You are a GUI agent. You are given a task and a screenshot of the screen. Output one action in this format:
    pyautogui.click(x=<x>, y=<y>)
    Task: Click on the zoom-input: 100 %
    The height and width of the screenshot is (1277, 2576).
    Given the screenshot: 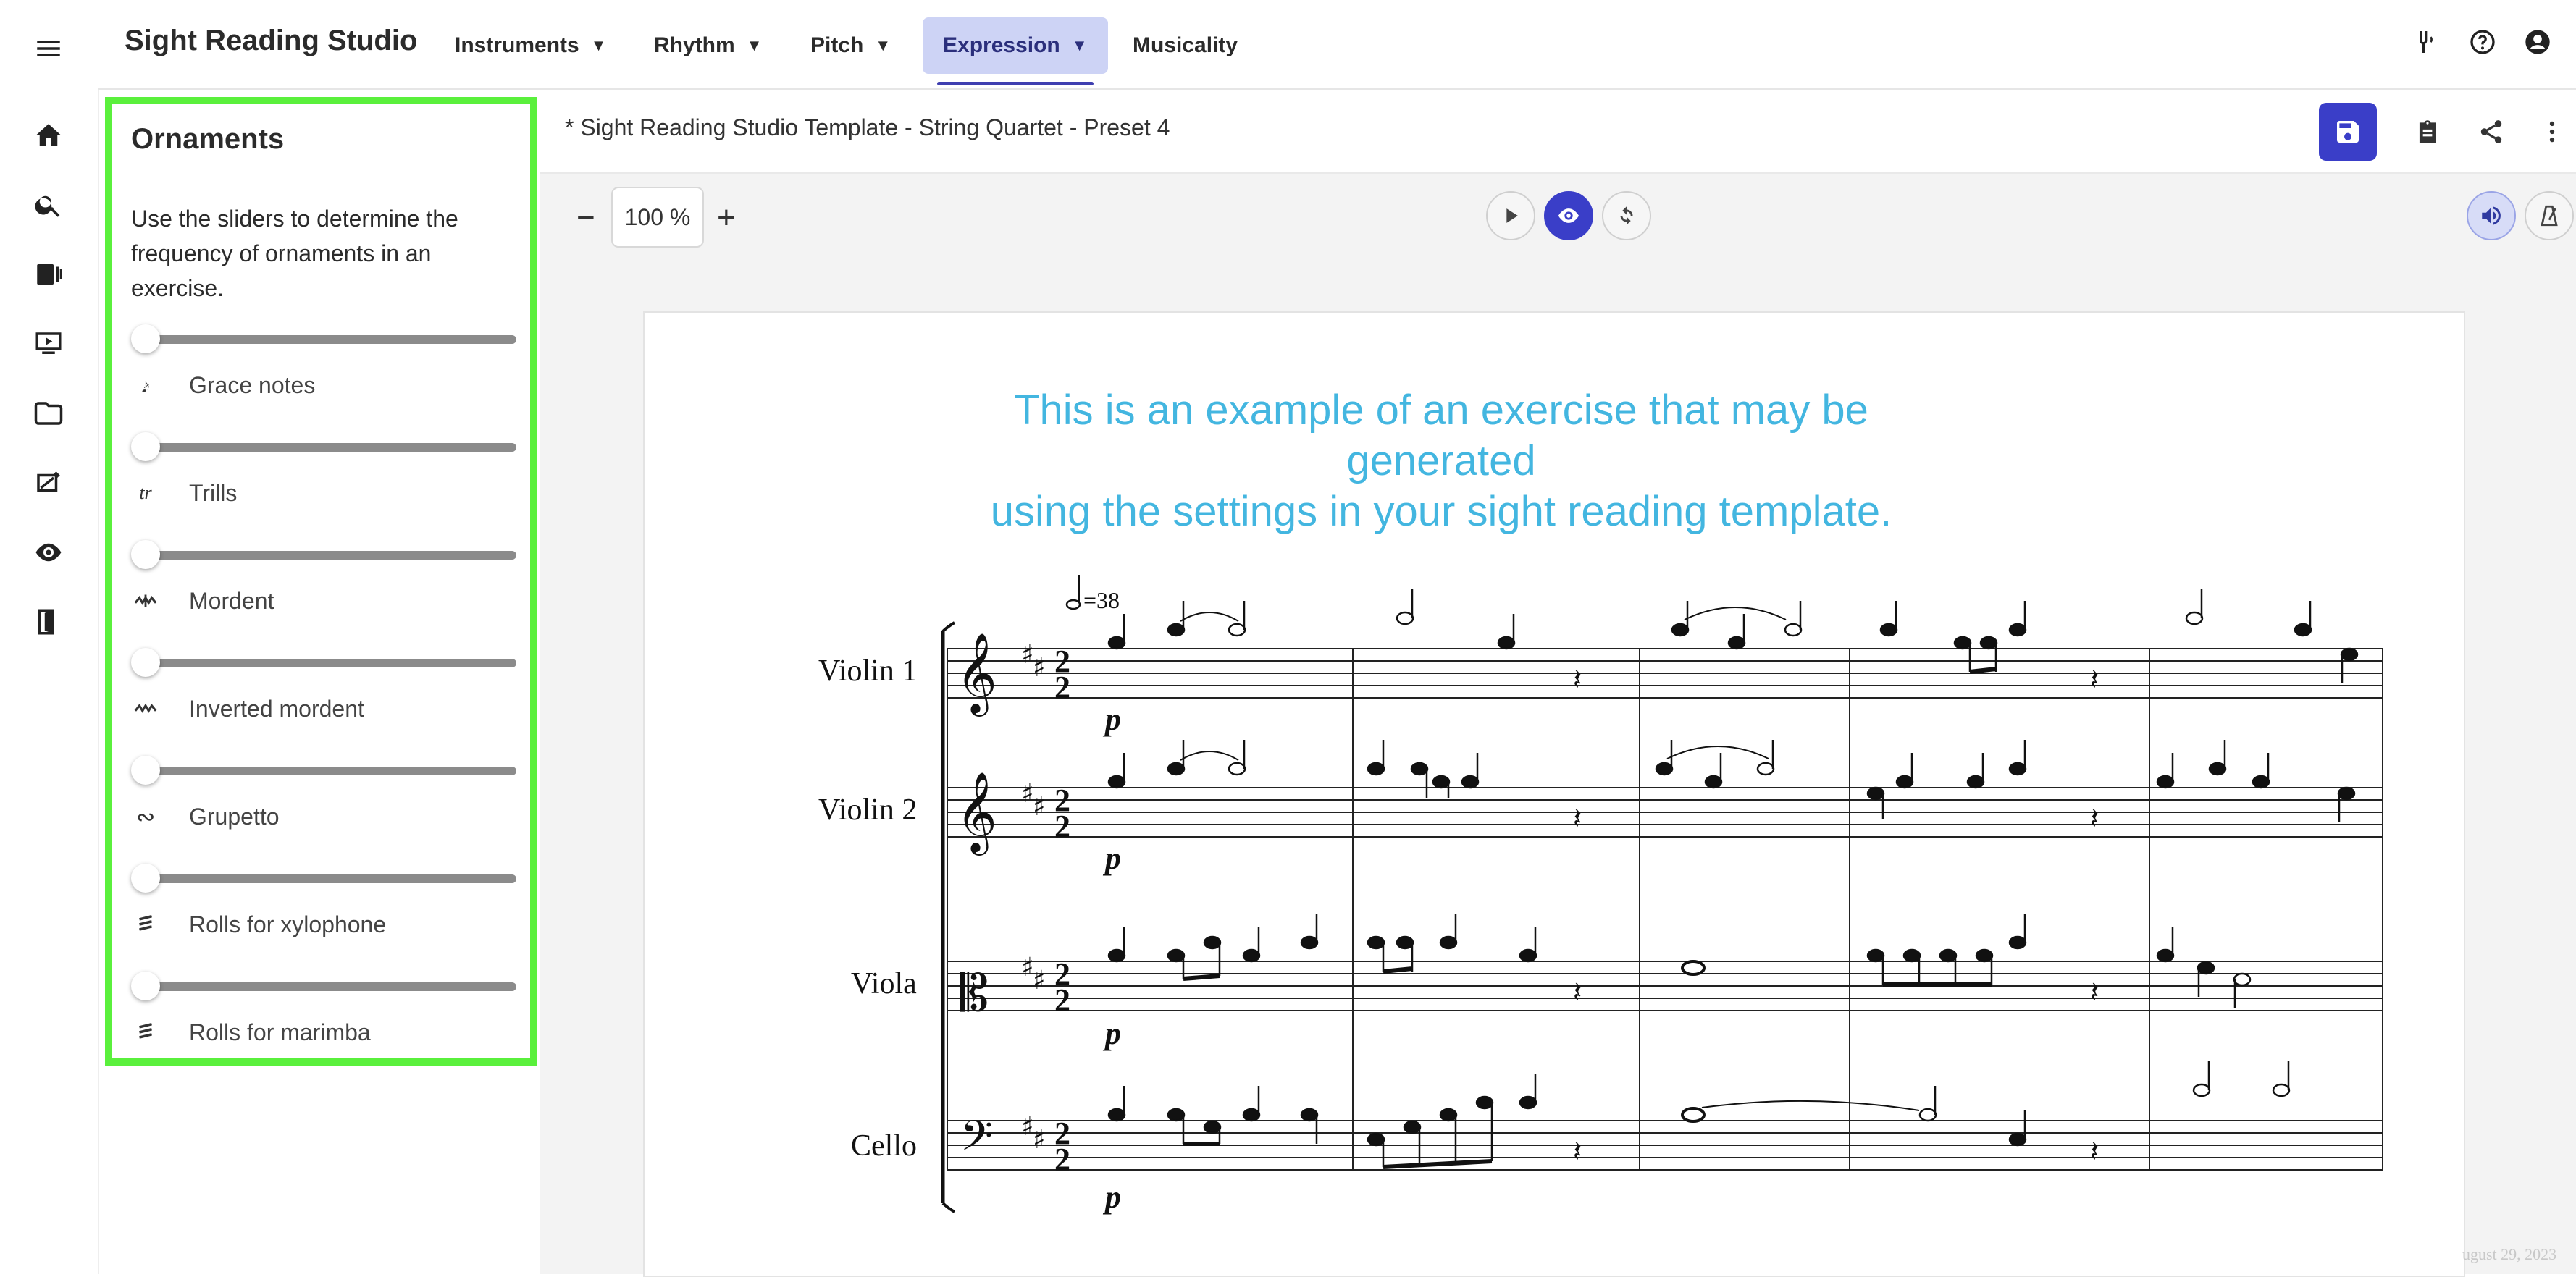 What is the action you would take?
    pyautogui.click(x=657, y=217)
    